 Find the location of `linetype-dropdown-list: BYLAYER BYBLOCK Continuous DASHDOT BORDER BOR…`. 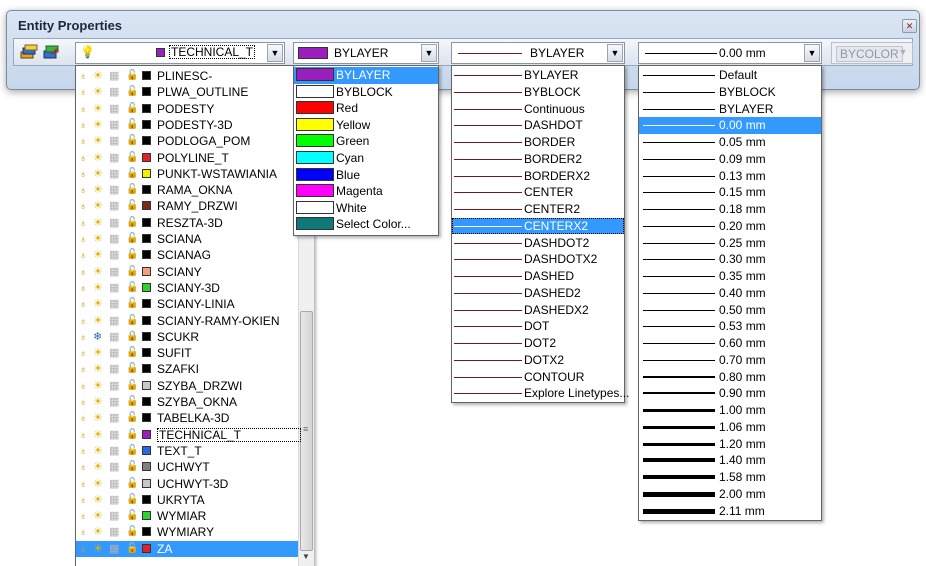

linetype-dropdown-list: BYLAYER BYBLOCK Continuous DASHDOT BORDER BOR… is located at coordinates (540, 234).